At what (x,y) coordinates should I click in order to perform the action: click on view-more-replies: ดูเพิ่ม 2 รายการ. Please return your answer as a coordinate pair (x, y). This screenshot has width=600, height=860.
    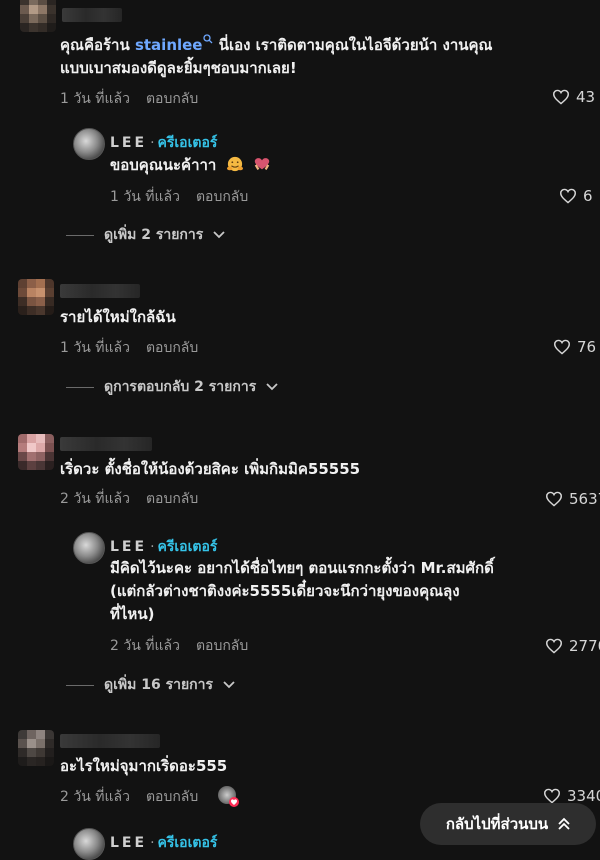
    Looking at the image, I should click on (145, 235).